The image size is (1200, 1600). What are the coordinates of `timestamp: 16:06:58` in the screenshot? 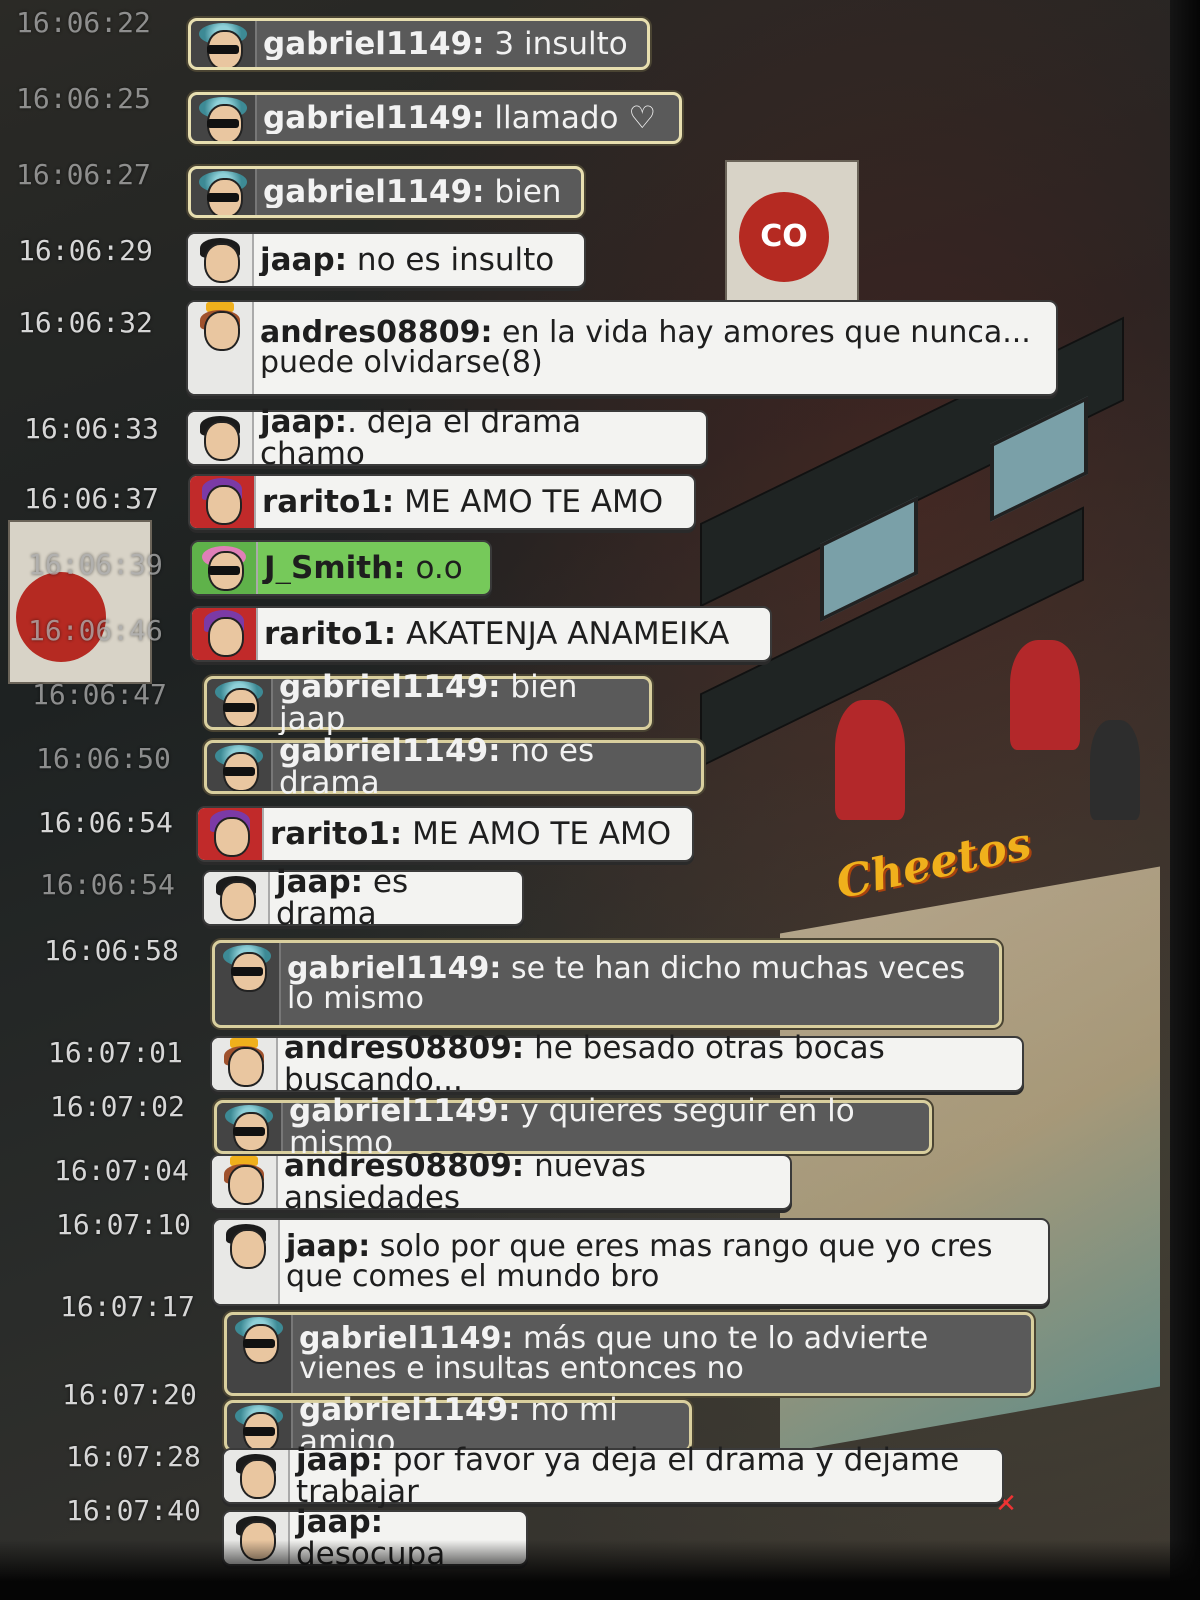 It's located at (111, 950).